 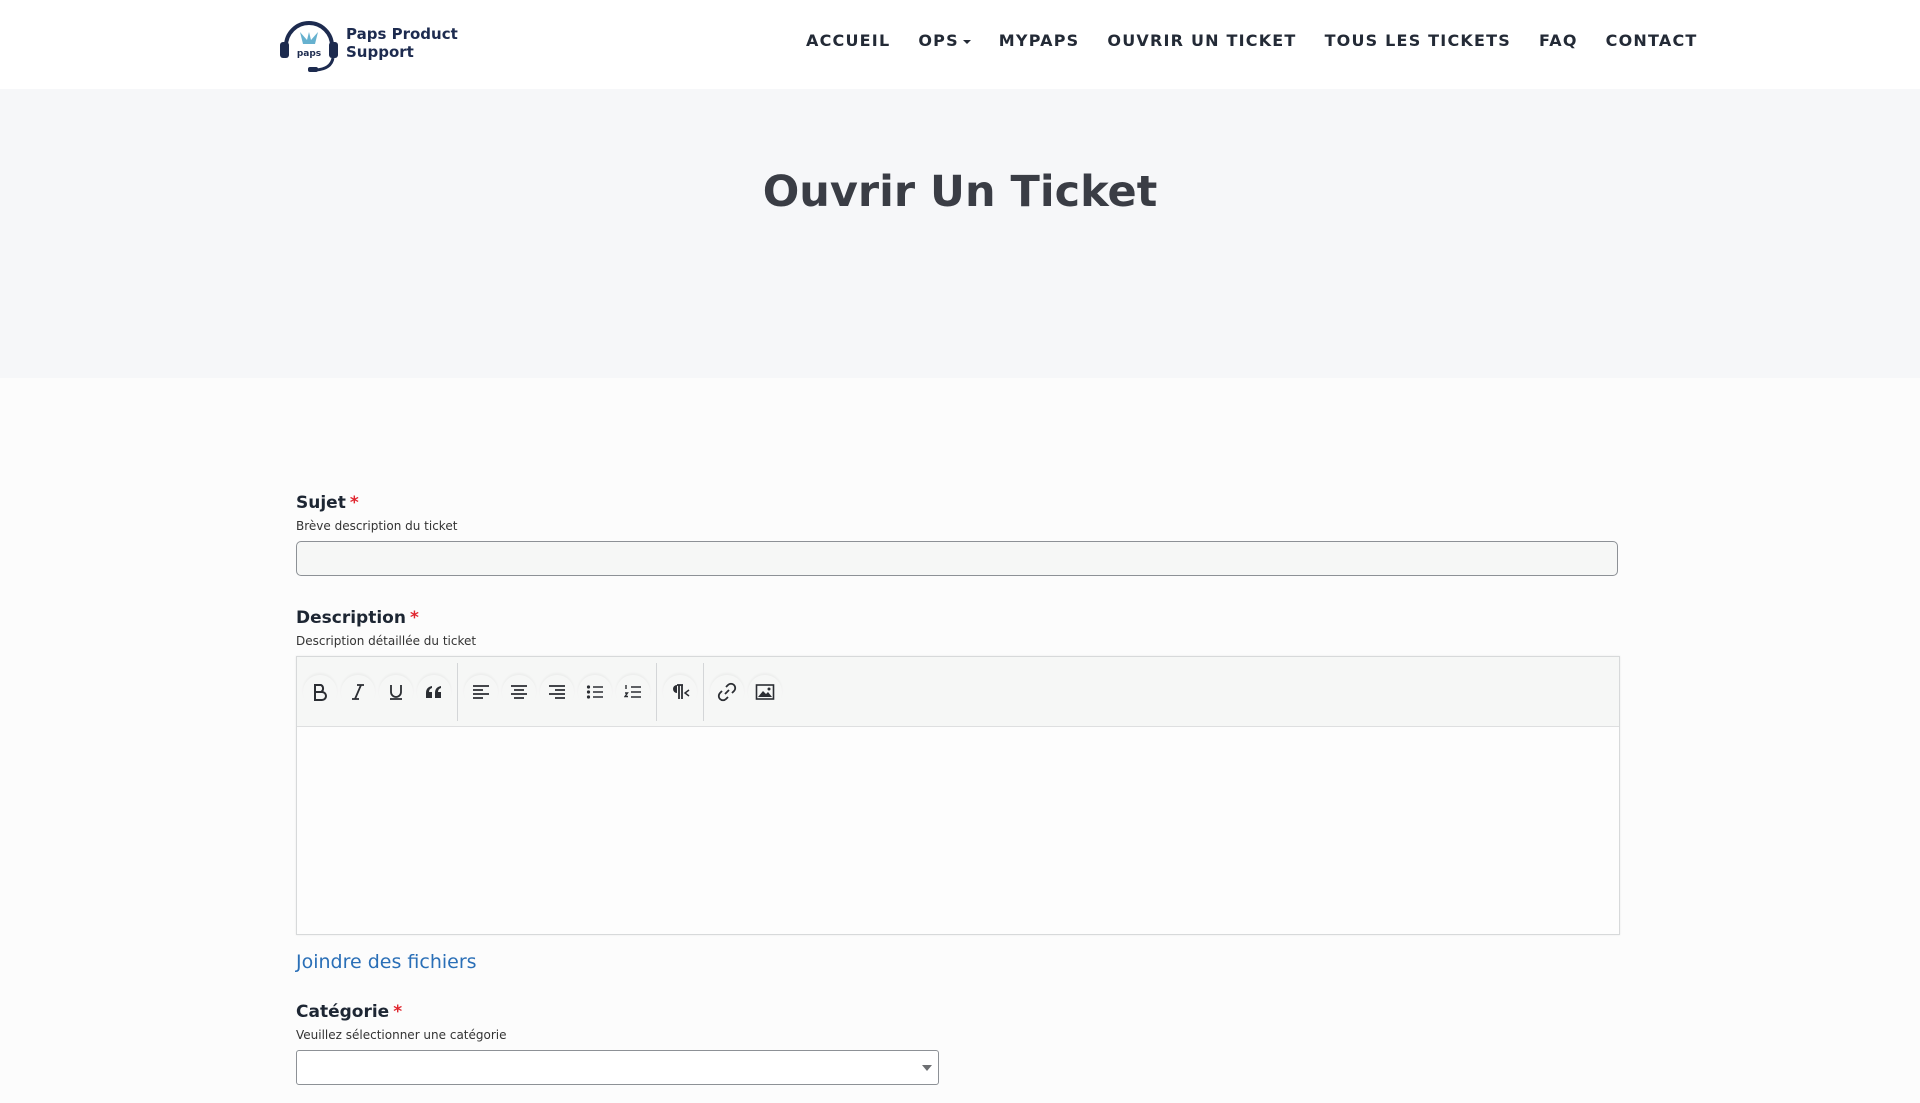 I want to click on align-right-icon, so click(x=557, y=692).